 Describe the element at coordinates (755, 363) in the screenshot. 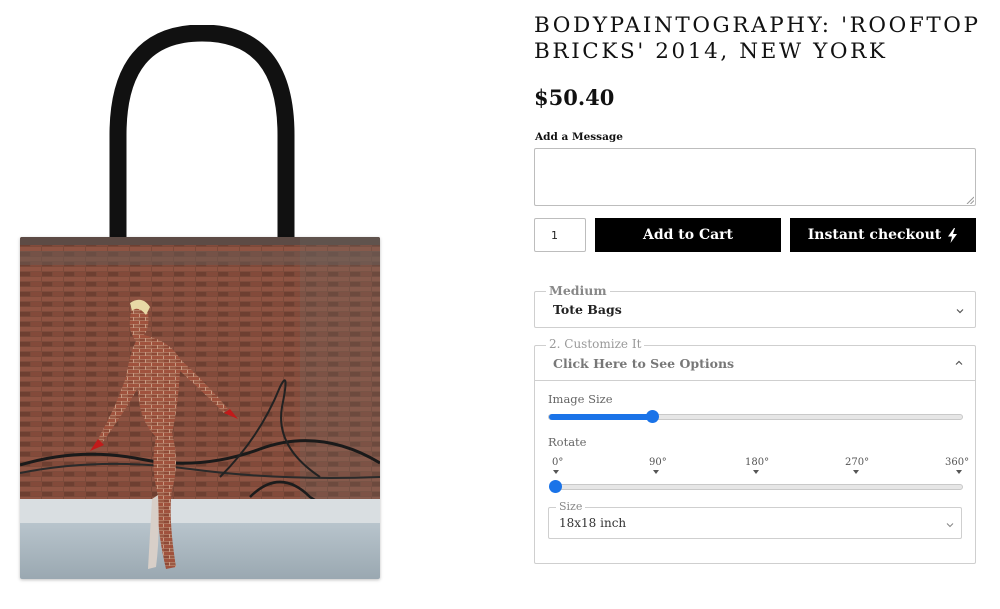

I see `customize-toggle: Click Here to See Options` at that location.